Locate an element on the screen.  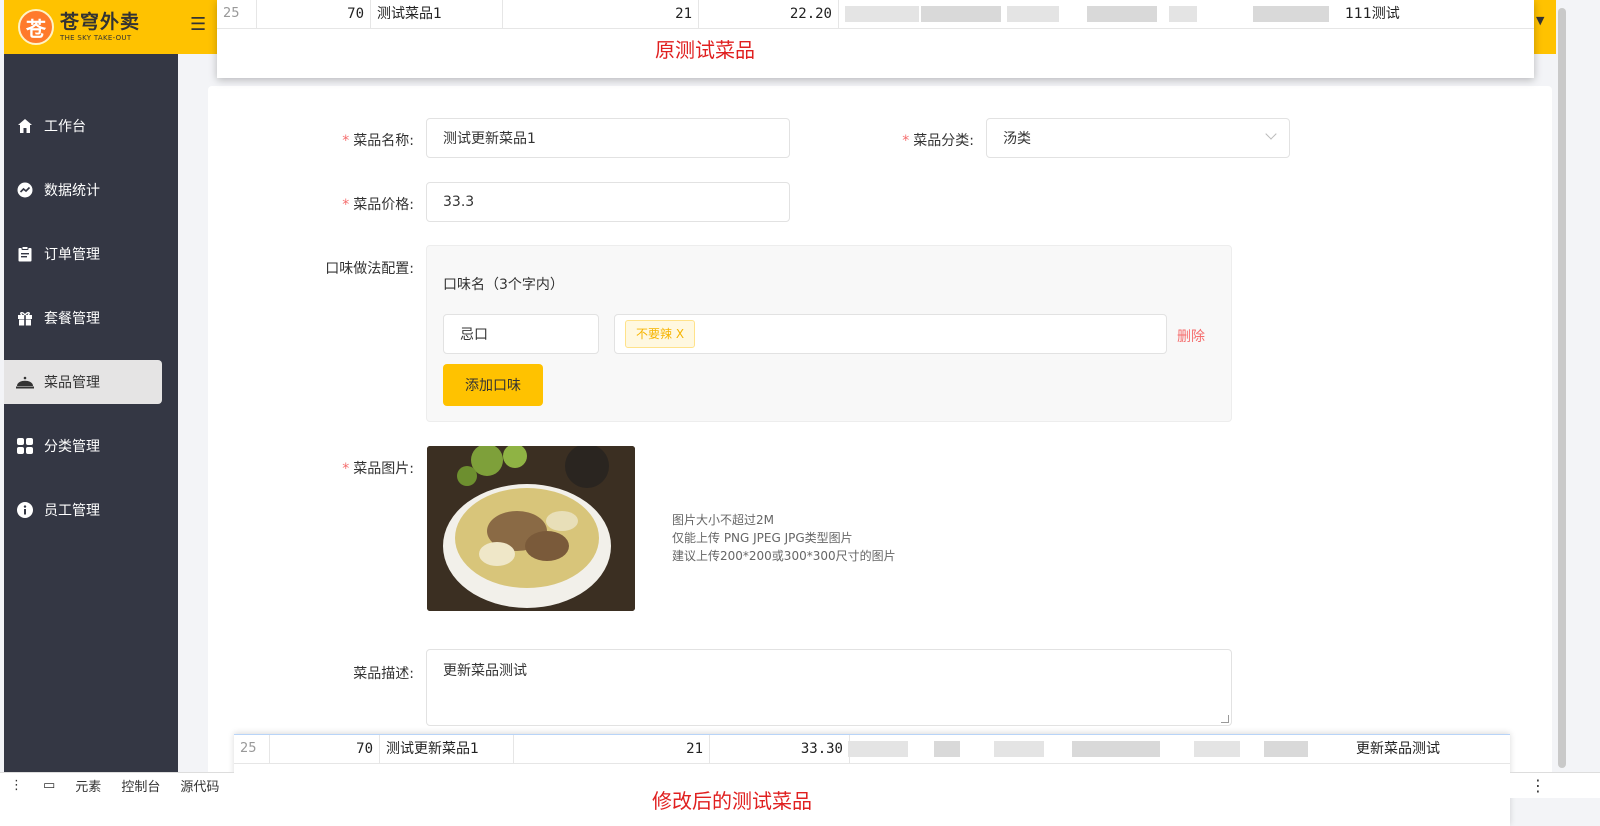
dish-cover-icon is located at coordinates (25, 382).